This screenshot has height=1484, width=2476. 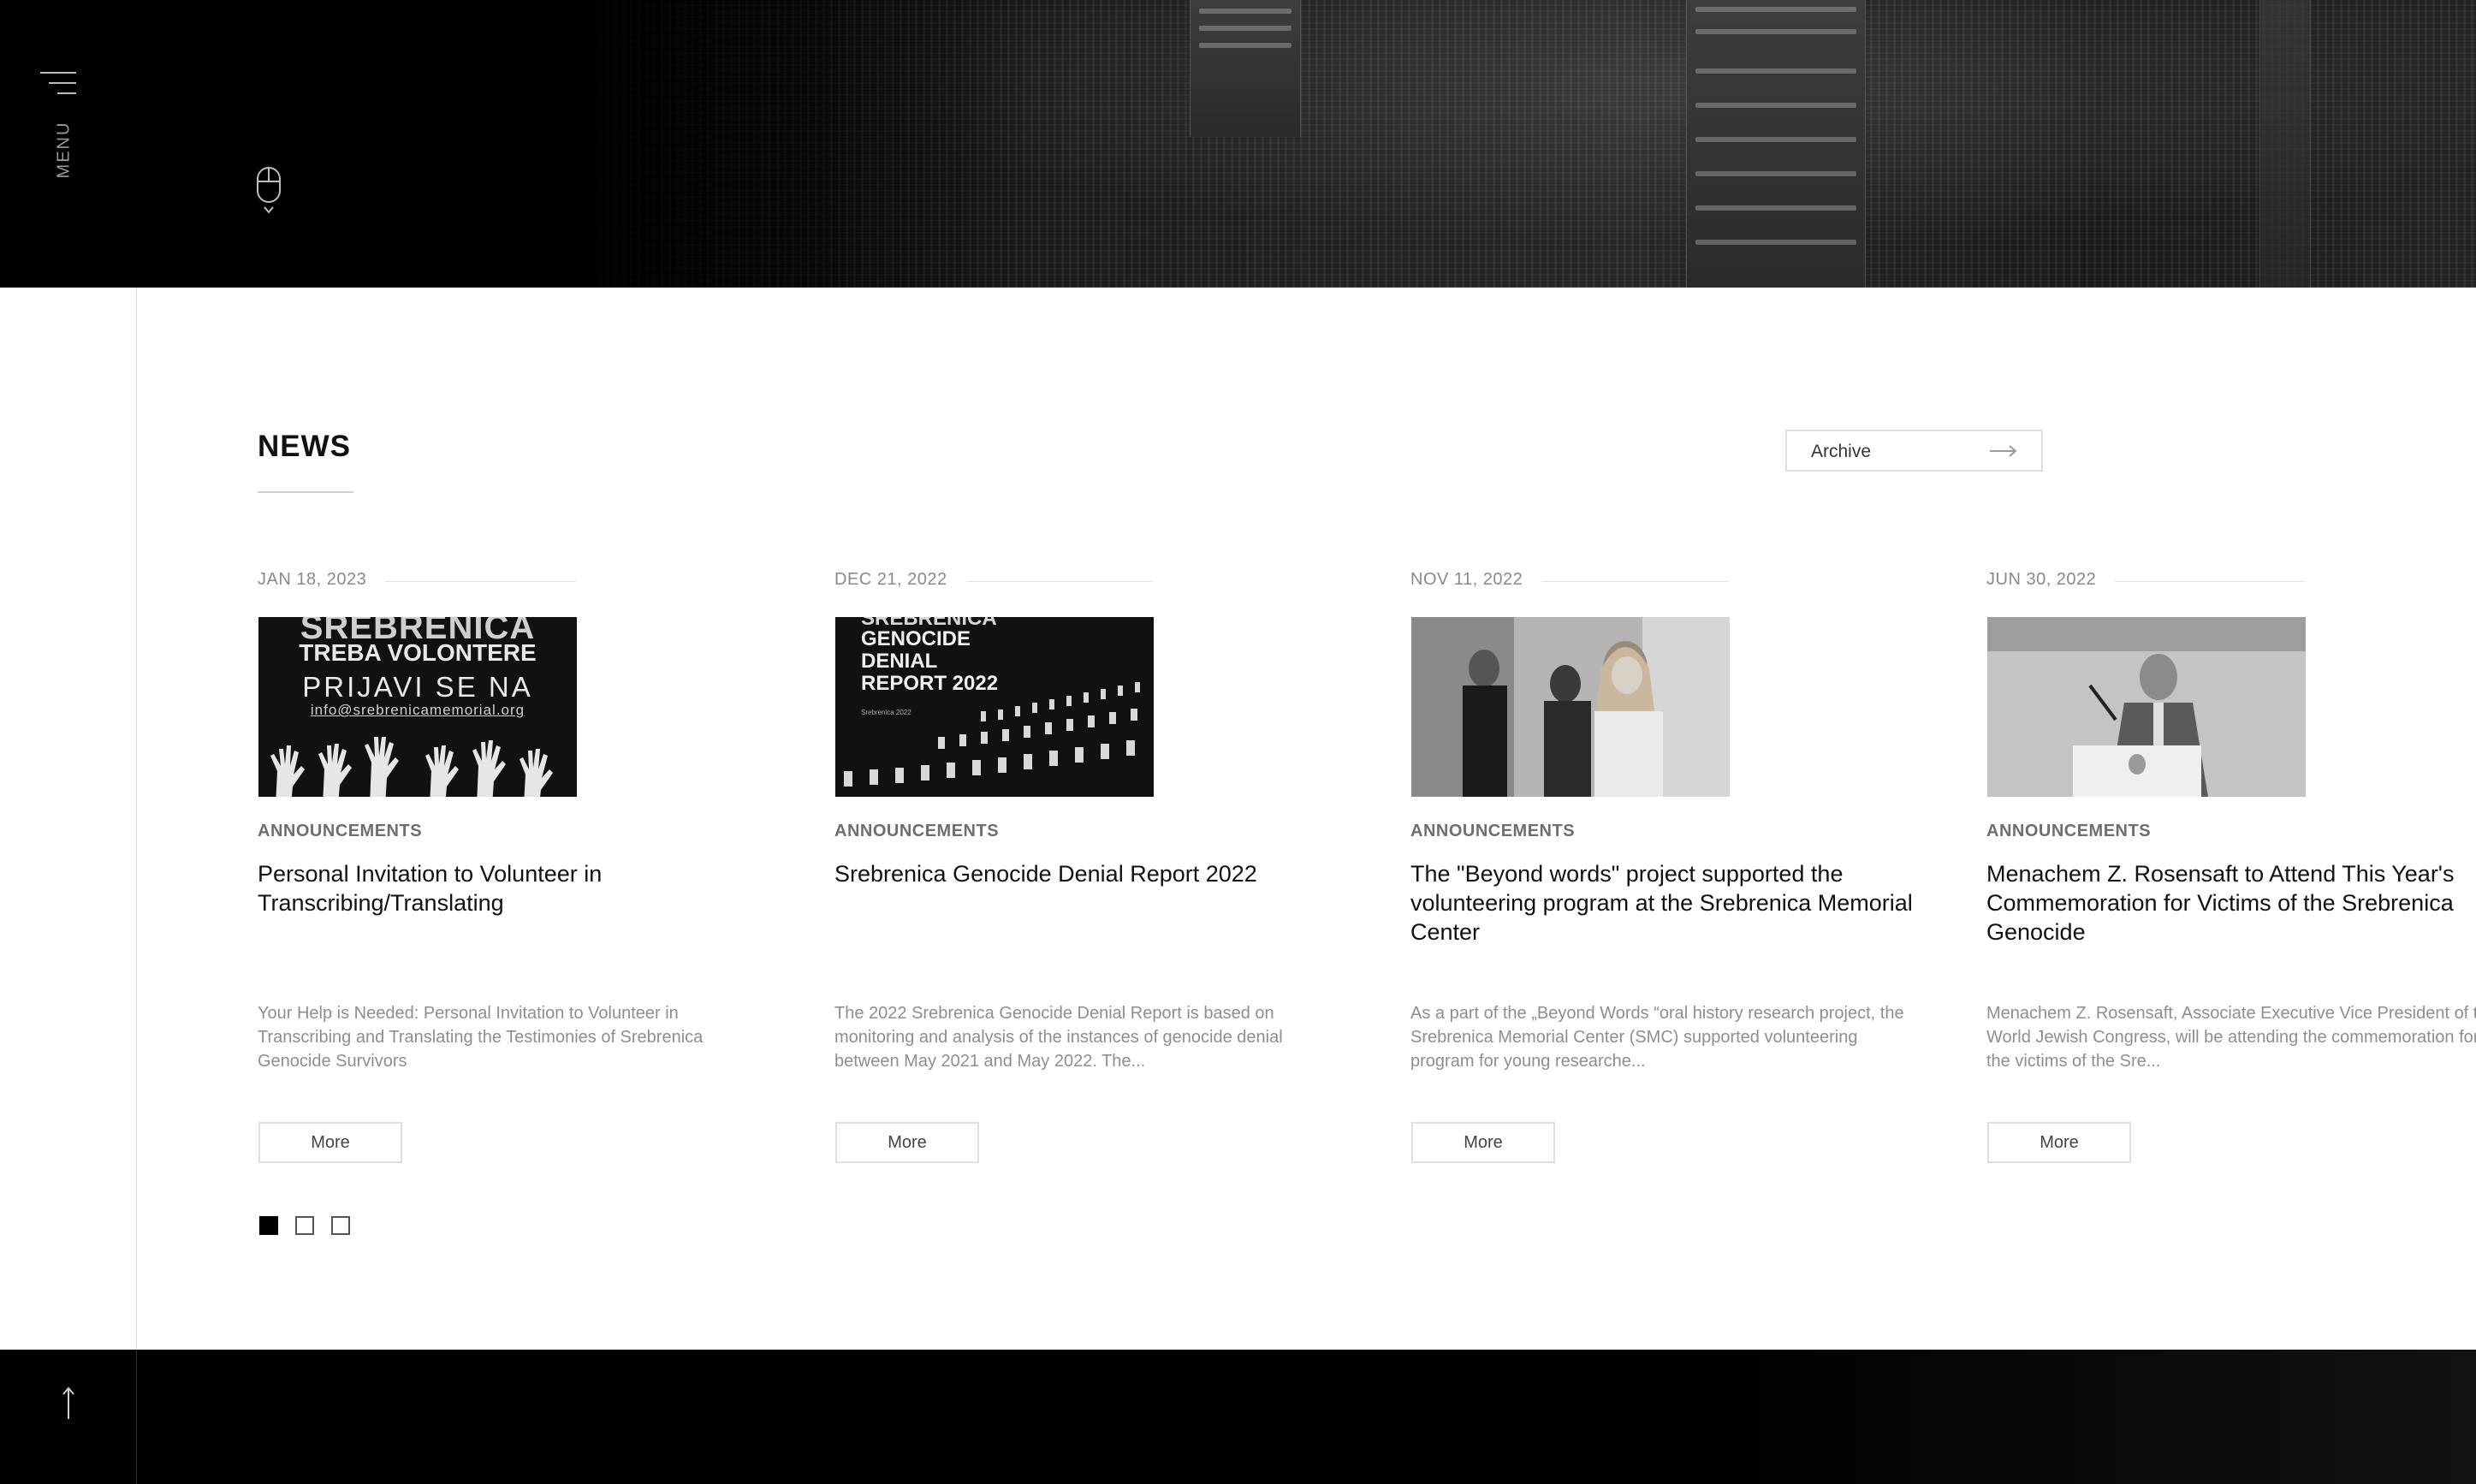 I want to click on thumb-text: Srebrenica 2022, so click(x=886, y=713).